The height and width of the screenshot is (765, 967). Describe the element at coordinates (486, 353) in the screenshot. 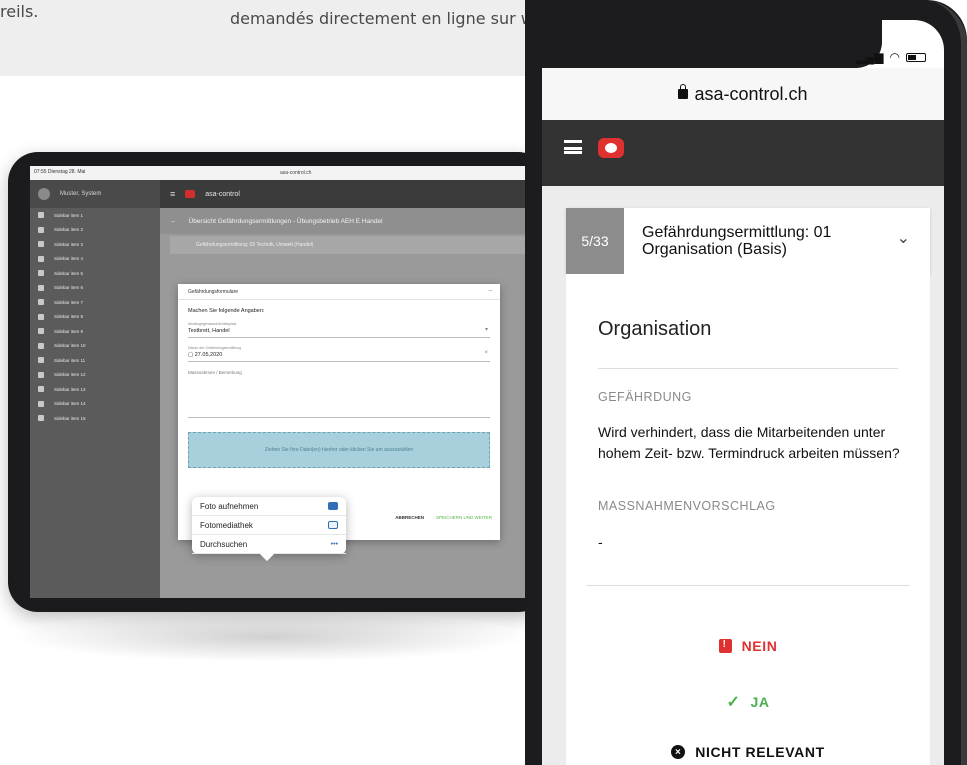

I see `clear-icon: ×` at that location.